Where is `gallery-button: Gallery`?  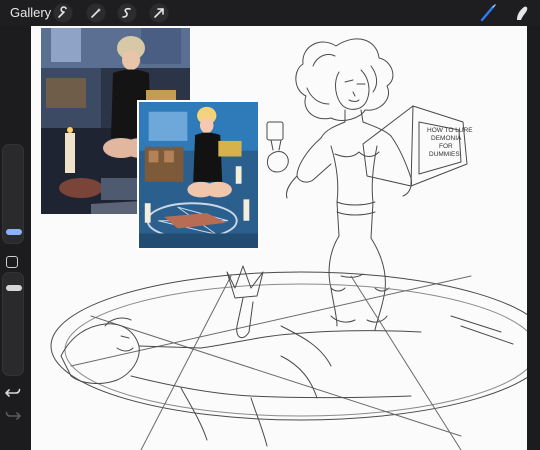 gallery-button: Gallery is located at coordinates (30, 12).